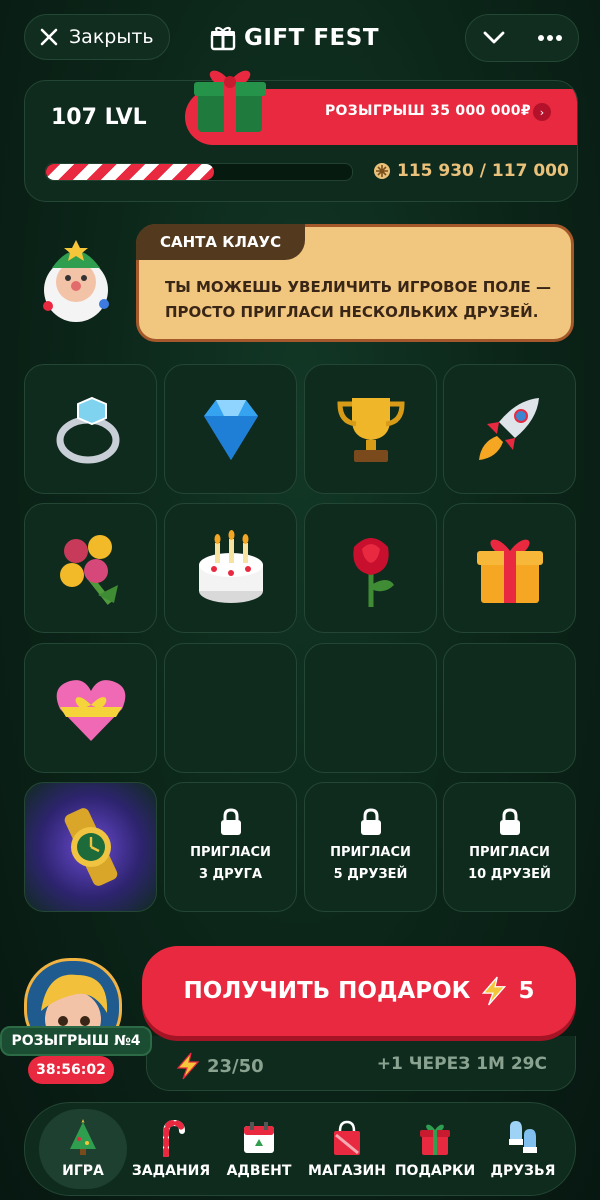 The image size is (600, 1200). Describe the element at coordinates (523, 1137) in the screenshot. I see `mittens-icon` at that location.